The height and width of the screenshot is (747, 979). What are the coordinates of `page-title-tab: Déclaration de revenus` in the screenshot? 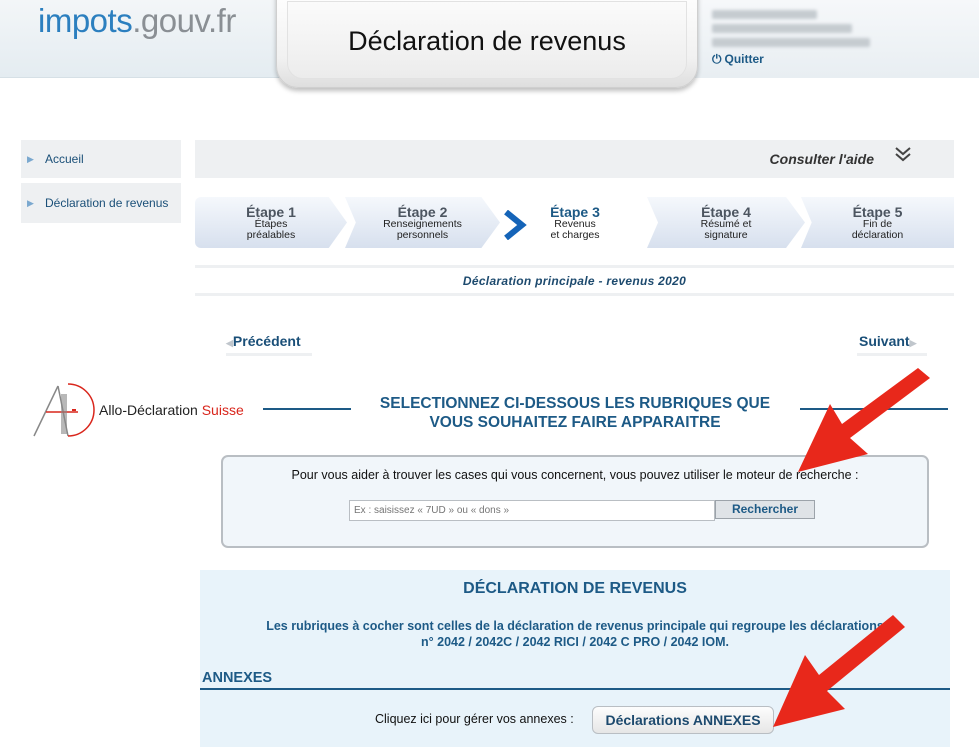 It's located at (487, 44).